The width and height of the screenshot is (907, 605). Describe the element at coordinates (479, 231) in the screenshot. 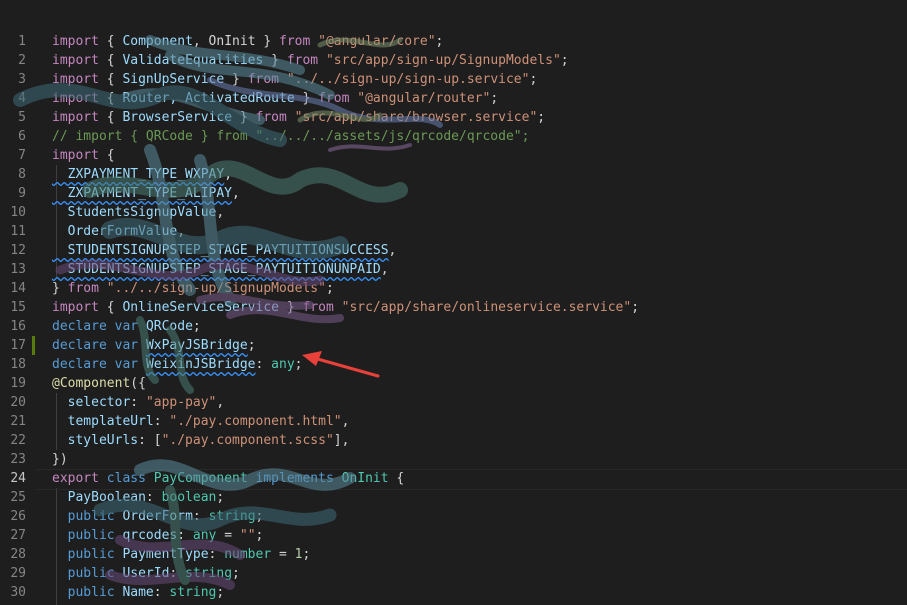

I see `code-line: OrderFormValue,` at that location.